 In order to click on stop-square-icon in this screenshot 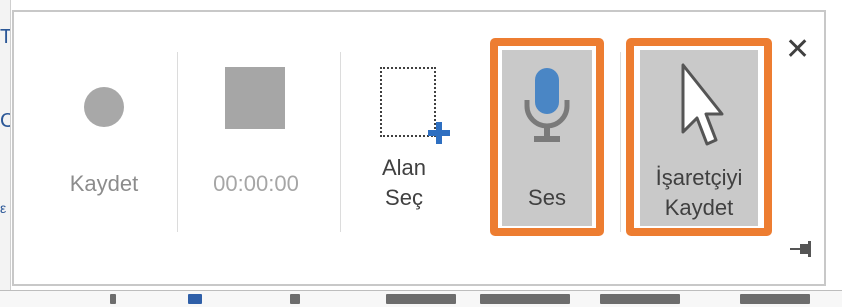, I will do `click(255, 98)`.